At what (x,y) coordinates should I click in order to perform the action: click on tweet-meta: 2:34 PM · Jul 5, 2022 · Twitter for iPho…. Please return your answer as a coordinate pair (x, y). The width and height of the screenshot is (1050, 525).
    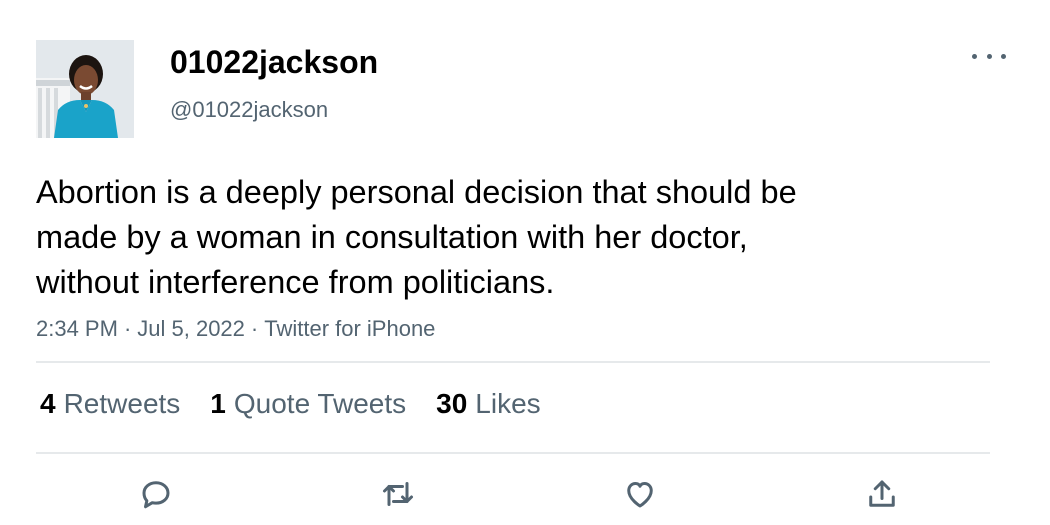
    Looking at the image, I should click on (235, 329).